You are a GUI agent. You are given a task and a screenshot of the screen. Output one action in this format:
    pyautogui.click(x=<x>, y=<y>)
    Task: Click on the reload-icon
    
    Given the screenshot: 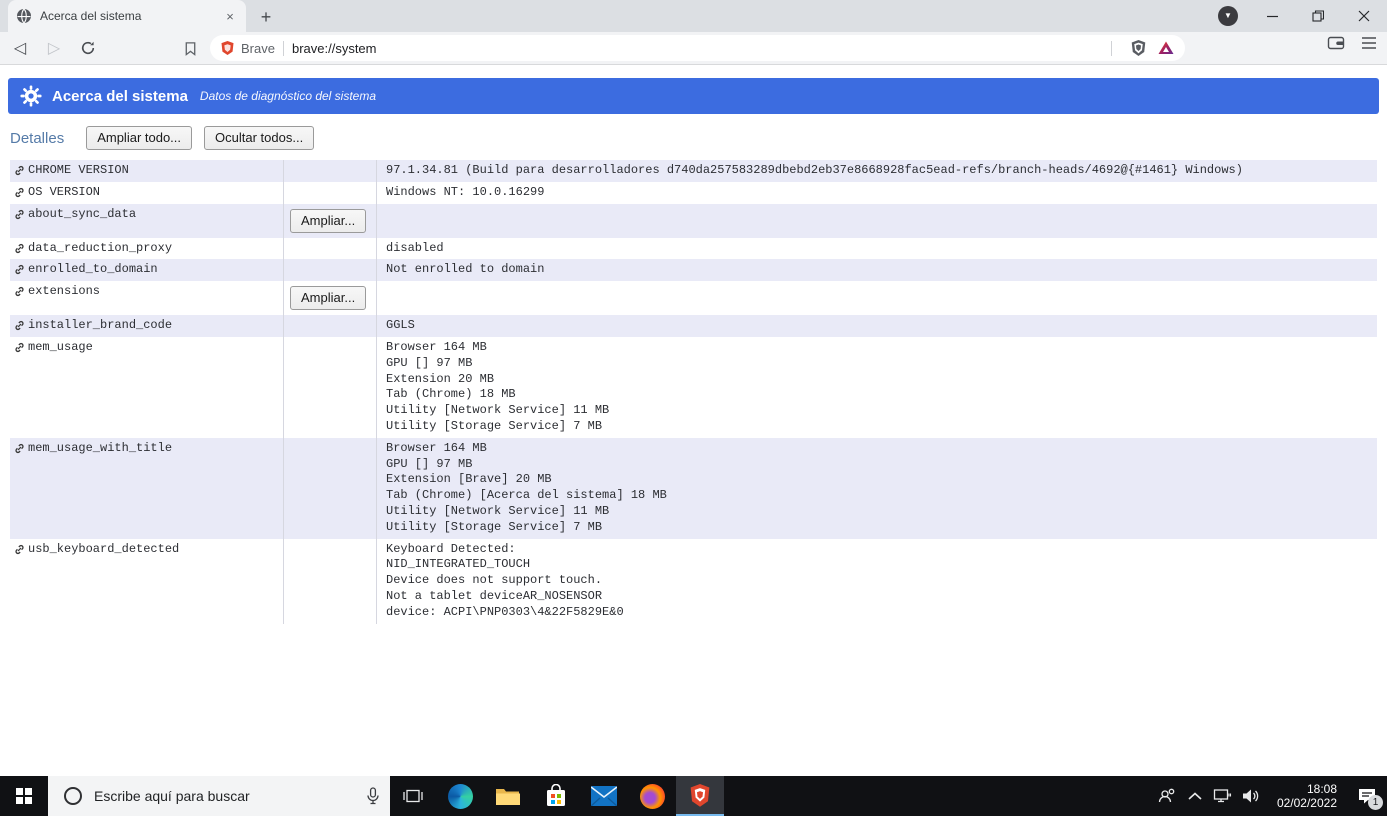 What is the action you would take?
    pyautogui.click(x=88, y=48)
    